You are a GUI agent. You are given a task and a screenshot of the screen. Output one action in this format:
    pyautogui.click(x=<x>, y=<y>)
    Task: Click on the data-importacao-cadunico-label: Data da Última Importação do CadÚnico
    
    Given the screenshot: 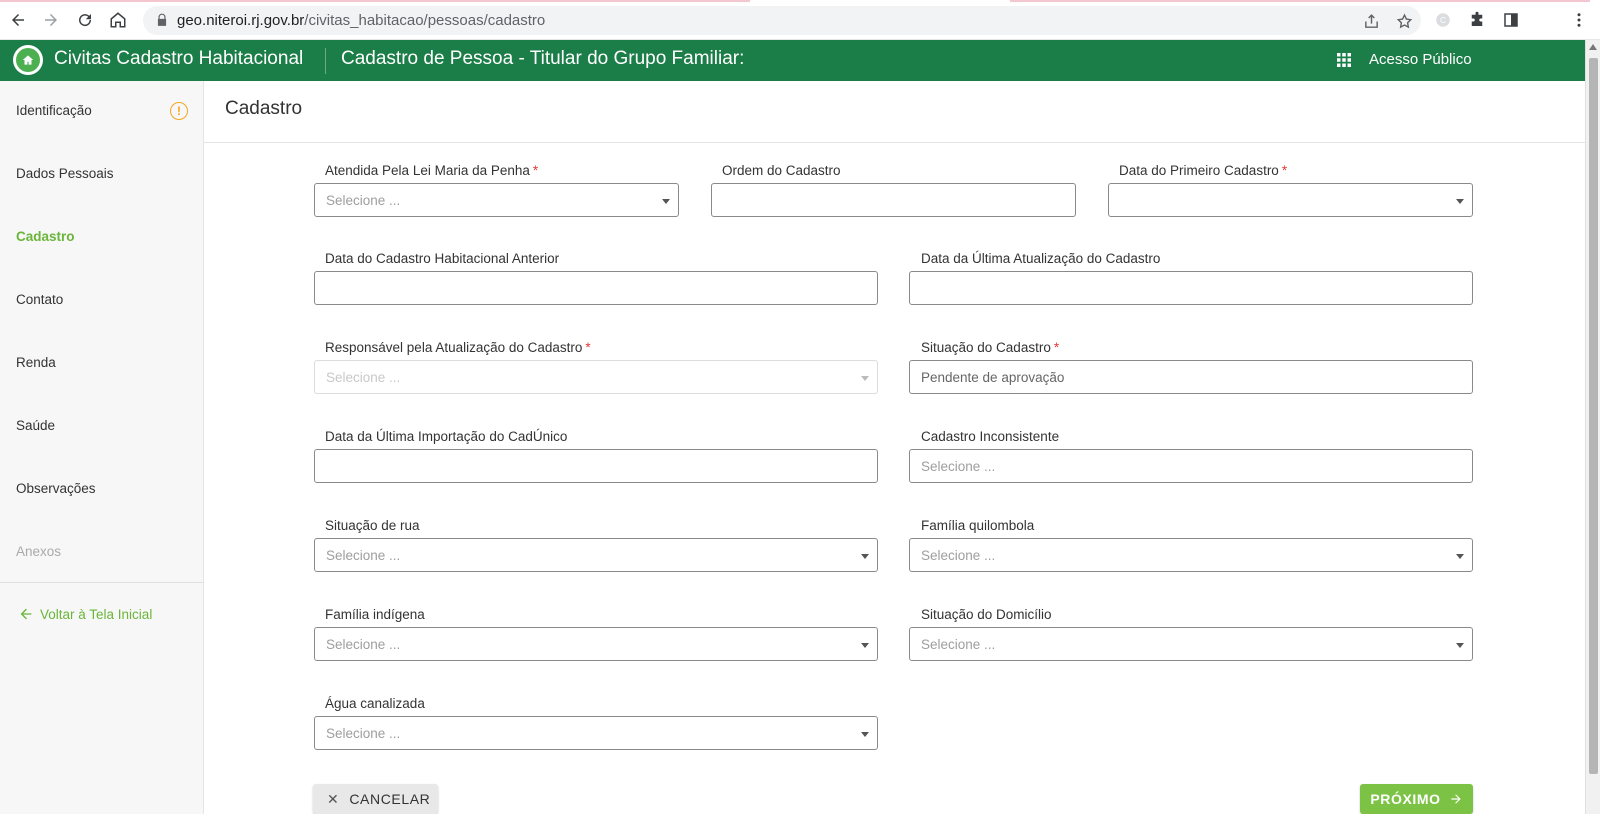 What is the action you would take?
    pyautogui.click(x=446, y=436)
    